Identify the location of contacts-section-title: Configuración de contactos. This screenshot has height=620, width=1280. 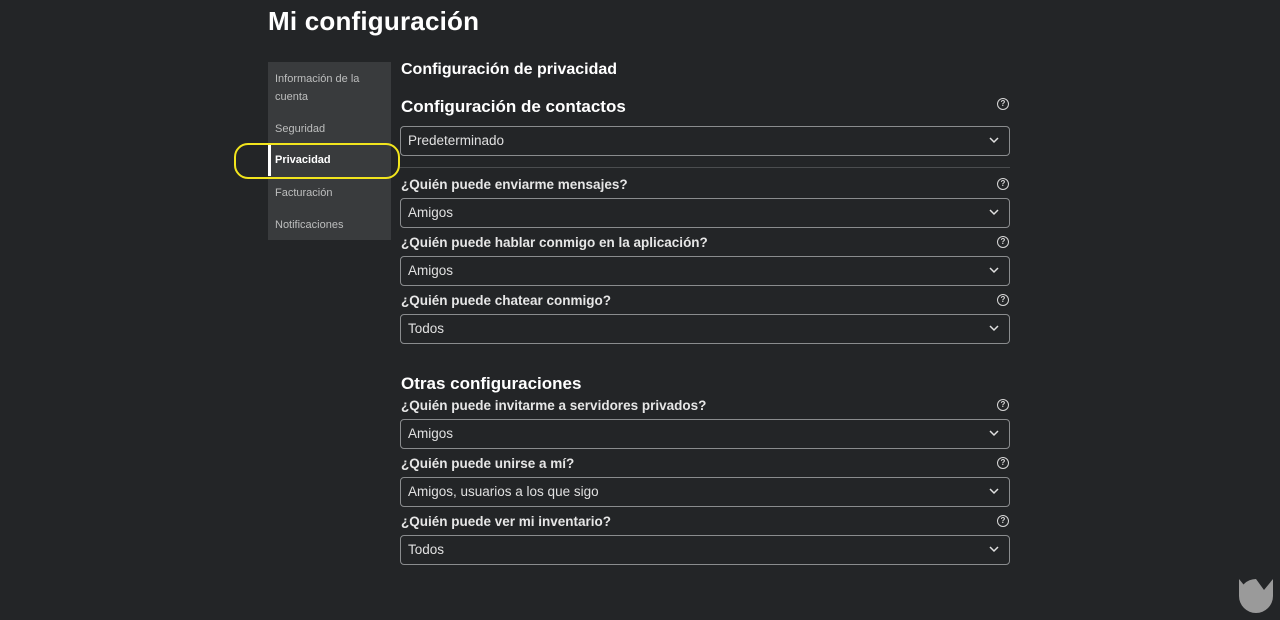
(513, 106).